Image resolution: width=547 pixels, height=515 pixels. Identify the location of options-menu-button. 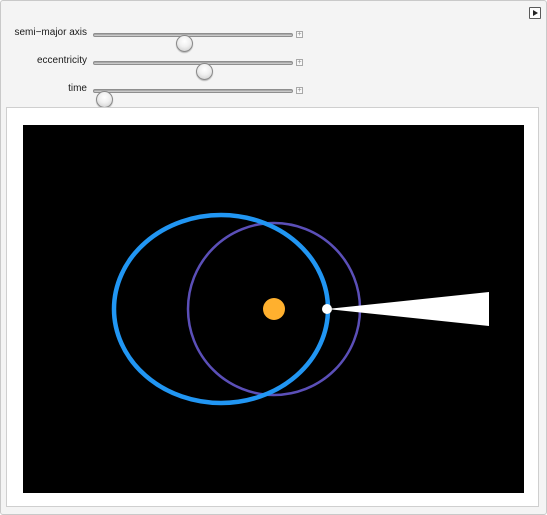
(535, 13).